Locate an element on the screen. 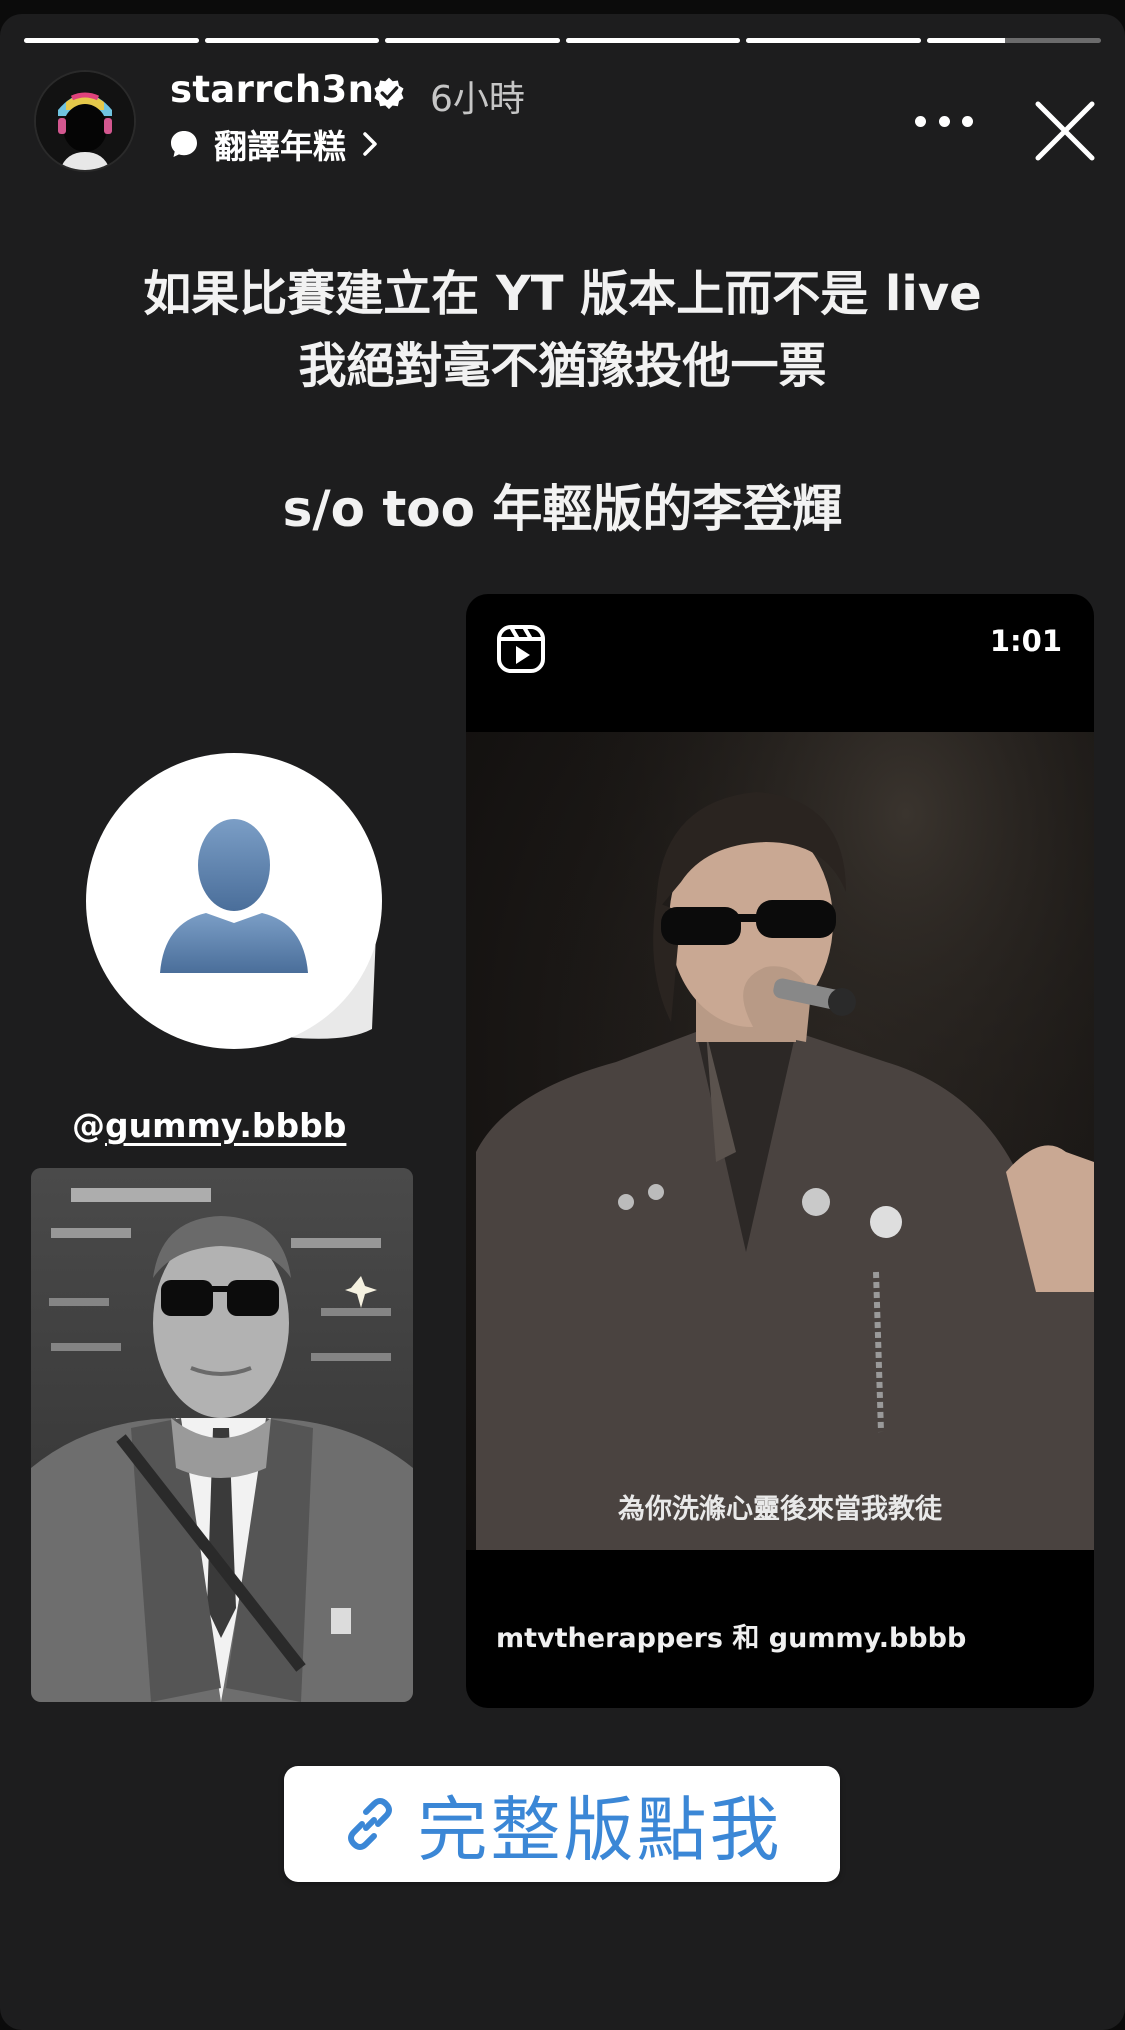 The width and height of the screenshot is (1125, 2030). more-icon is located at coordinates (944, 122).